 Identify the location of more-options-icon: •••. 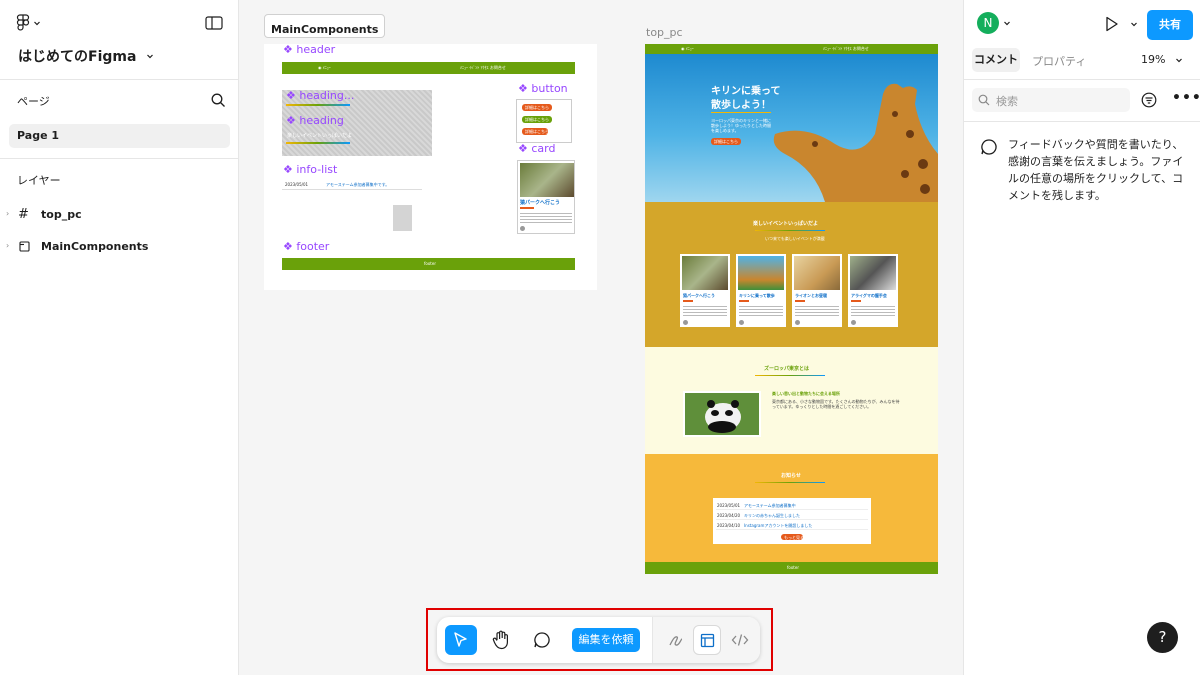
(1186, 98).